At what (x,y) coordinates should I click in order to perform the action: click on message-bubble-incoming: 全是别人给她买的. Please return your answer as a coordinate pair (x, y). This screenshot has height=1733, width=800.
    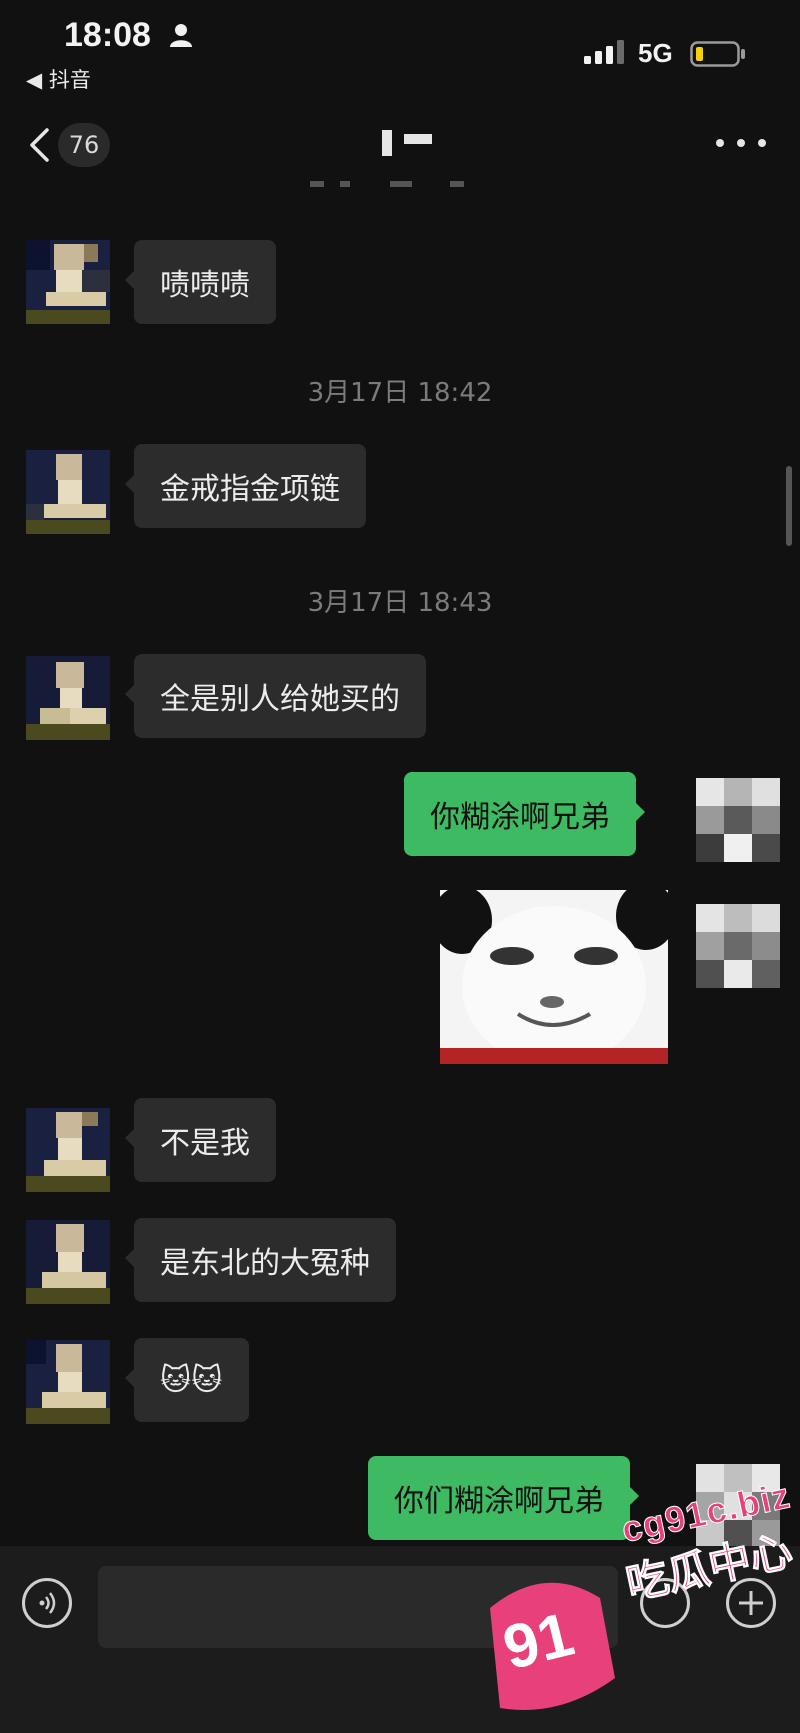
    Looking at the image, I should click on (275, 696).